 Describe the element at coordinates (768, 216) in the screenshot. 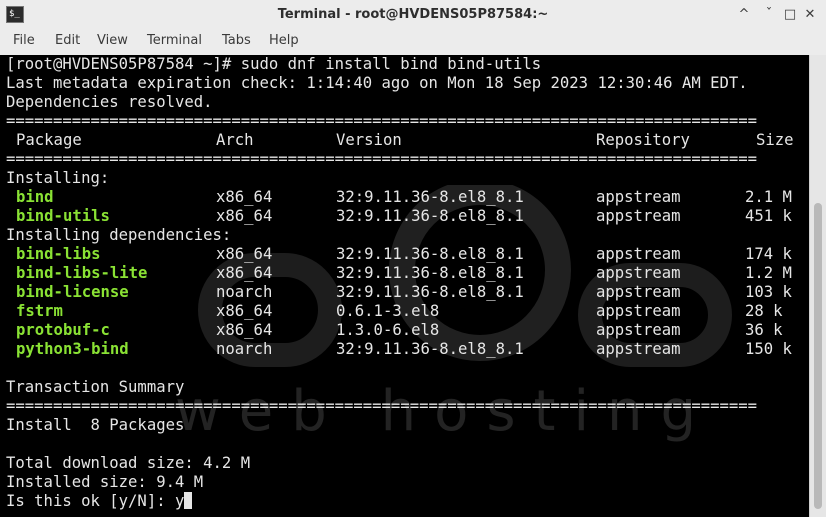

I see `package-size: 451 k` at that location.